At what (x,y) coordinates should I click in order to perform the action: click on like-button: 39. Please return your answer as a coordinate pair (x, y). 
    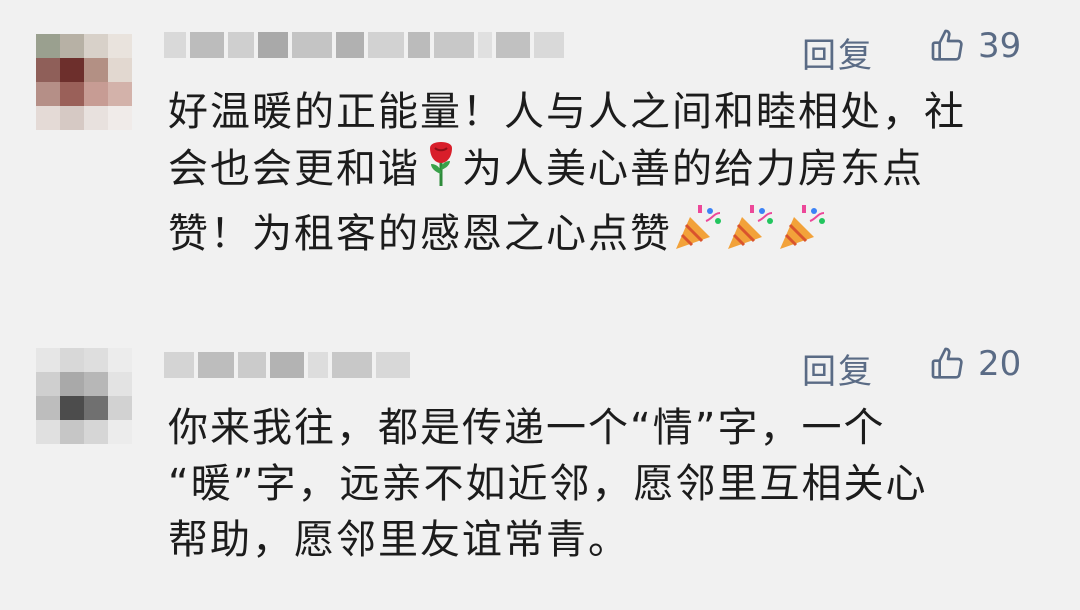
    Looking at the image, I should click on (974, 46).